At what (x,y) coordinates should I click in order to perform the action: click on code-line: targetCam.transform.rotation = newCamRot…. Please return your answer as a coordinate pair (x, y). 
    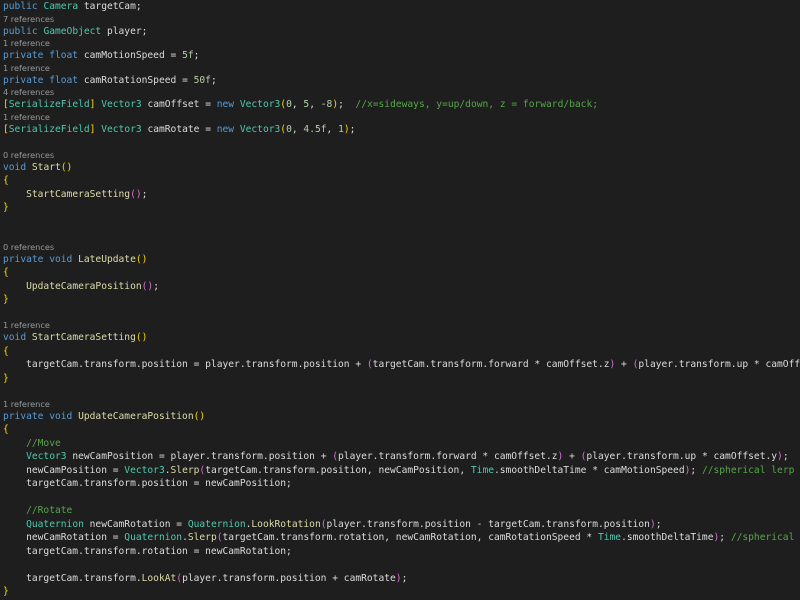
    Looking at the image, I should click on (401, 552).